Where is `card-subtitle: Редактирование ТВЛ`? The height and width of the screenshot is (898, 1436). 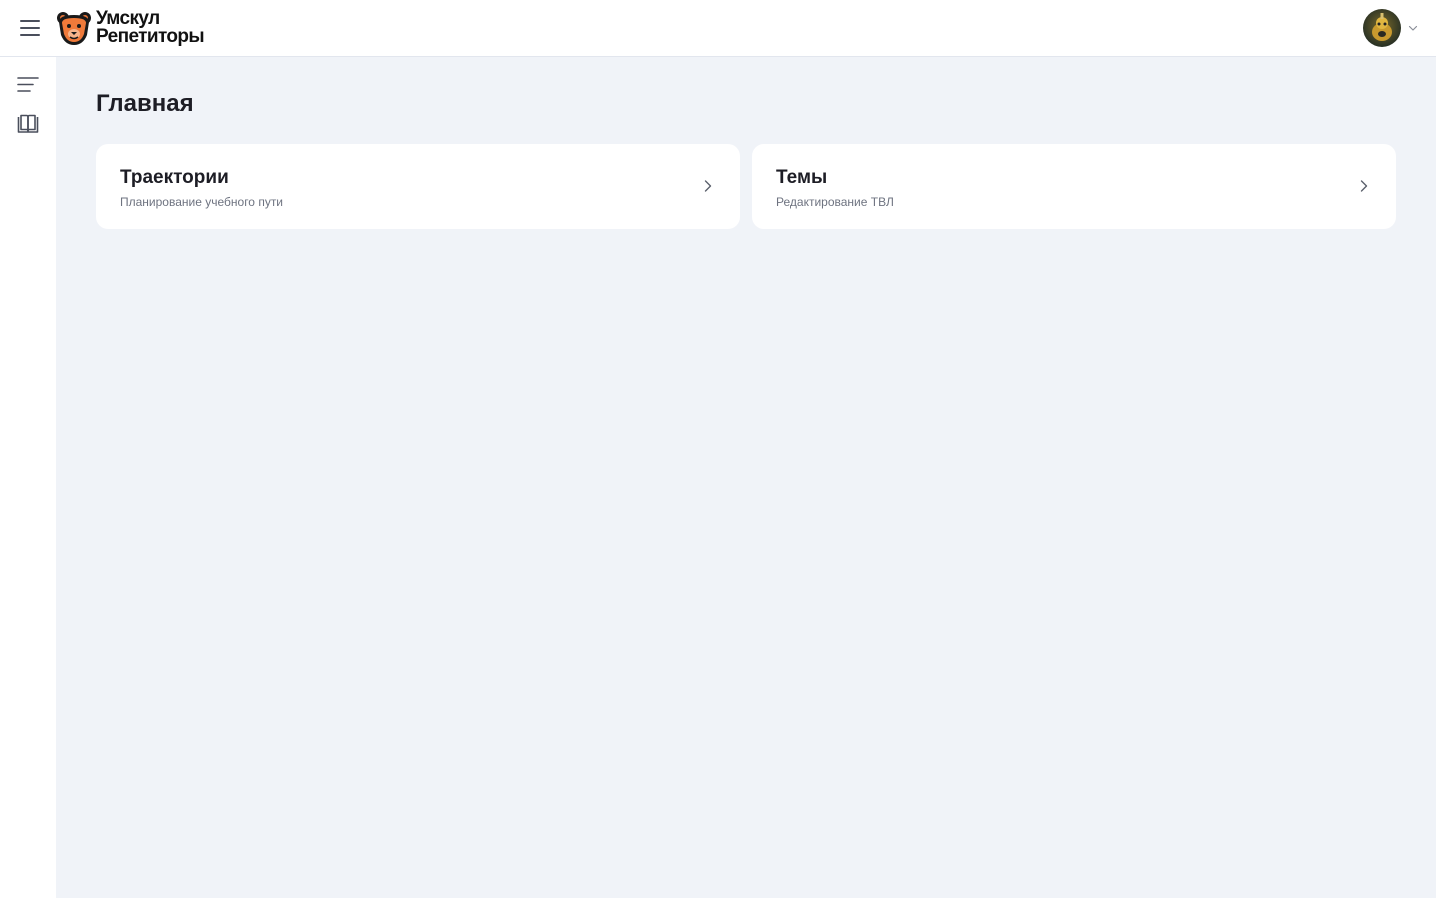 card-subtitle: Редактирование ТВЛ is located at coordinates (835, 202).